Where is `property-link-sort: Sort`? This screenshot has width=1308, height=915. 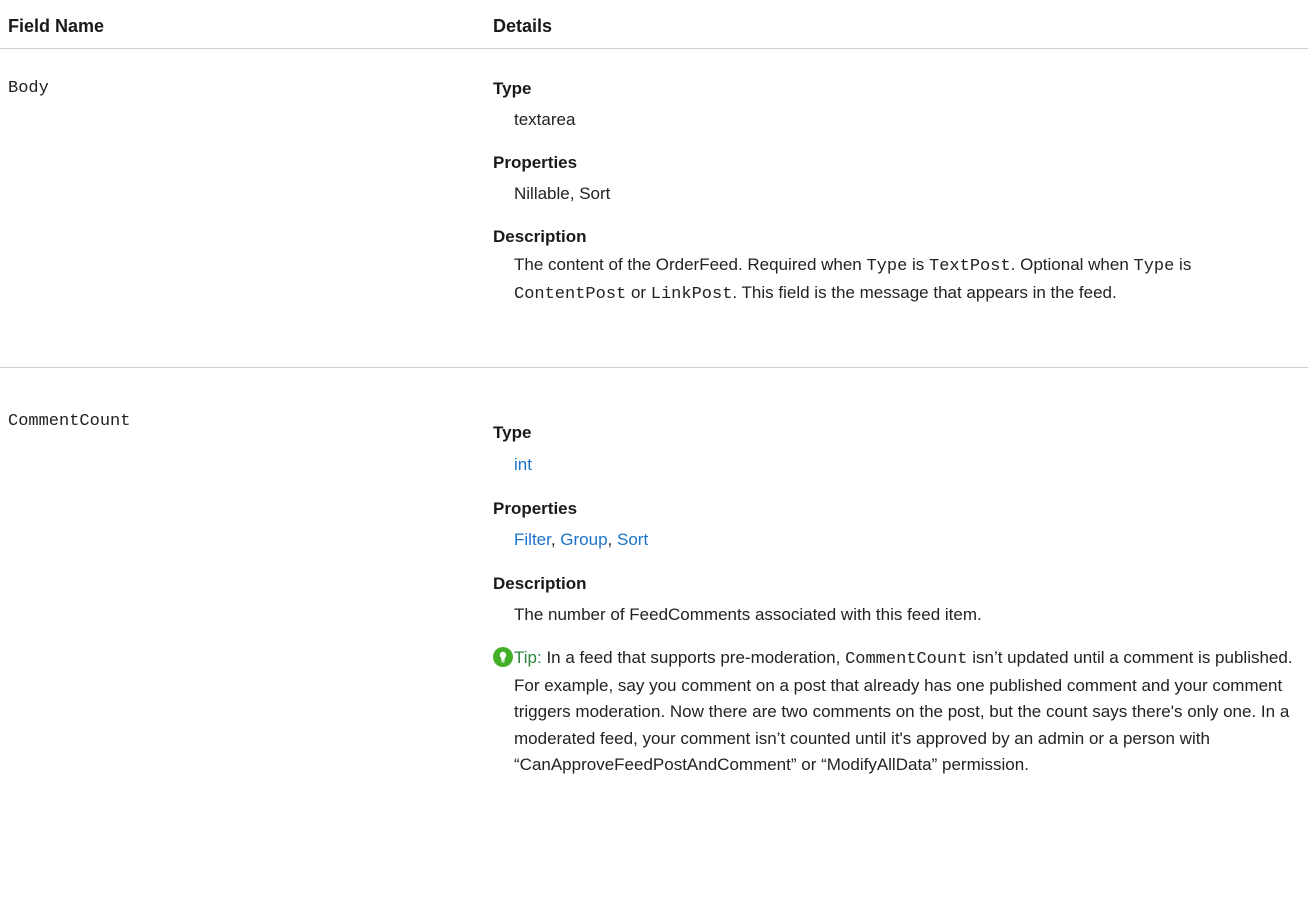
property-link-sort: Sort is located at coordinates (632, 539).